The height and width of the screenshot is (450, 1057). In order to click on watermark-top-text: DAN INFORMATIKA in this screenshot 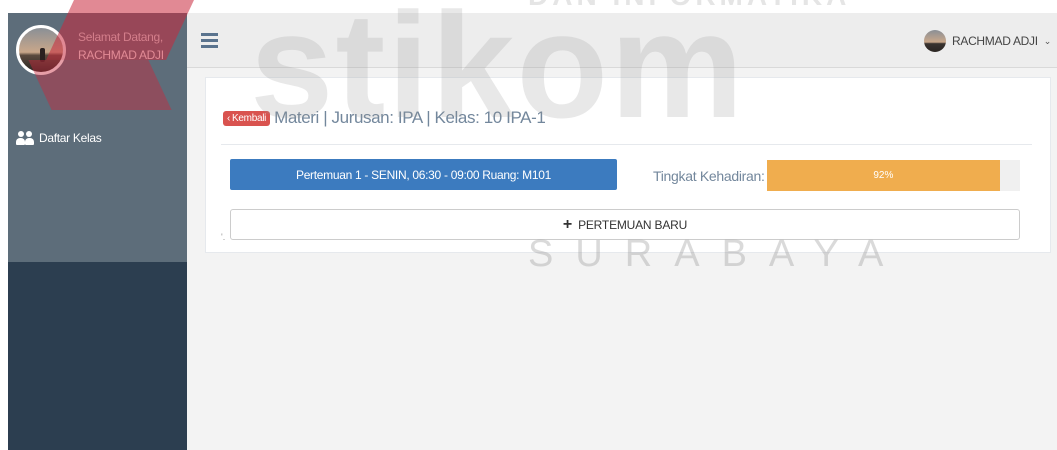, I will do `click(689, 5)`.